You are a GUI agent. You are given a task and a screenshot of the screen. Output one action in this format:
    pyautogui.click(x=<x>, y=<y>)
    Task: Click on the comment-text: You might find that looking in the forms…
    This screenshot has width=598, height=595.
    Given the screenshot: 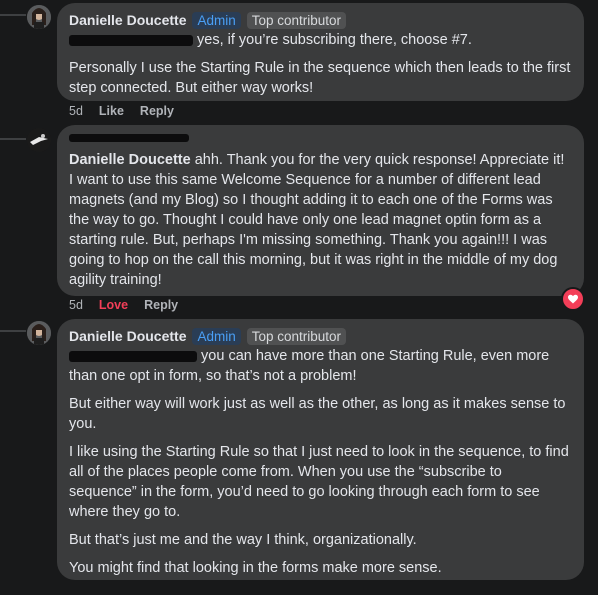 What is the action you would take?
    pyautogui.click(x=255, y=568)
    